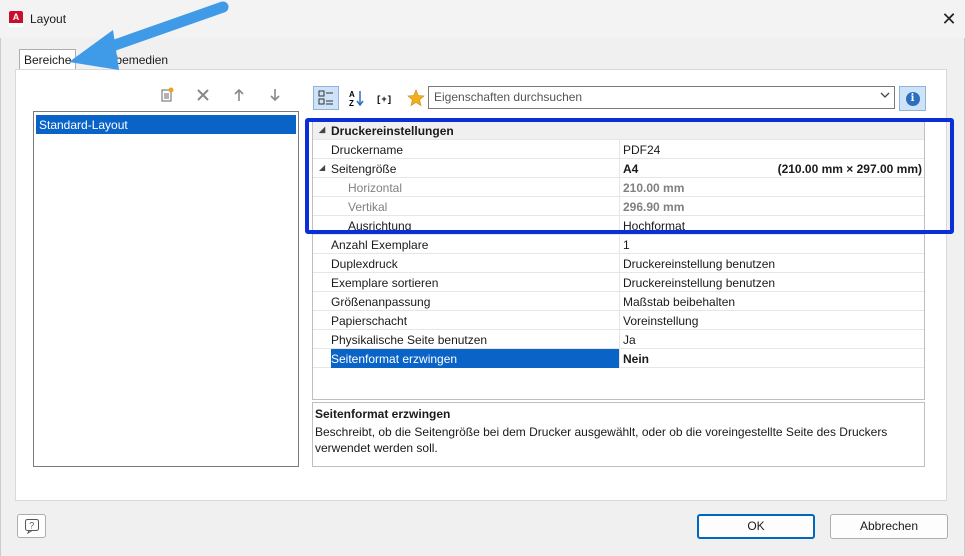 This screenshot has height=556, width=965. I want to click on list-item: Standard-Layout, so click(166, 124).